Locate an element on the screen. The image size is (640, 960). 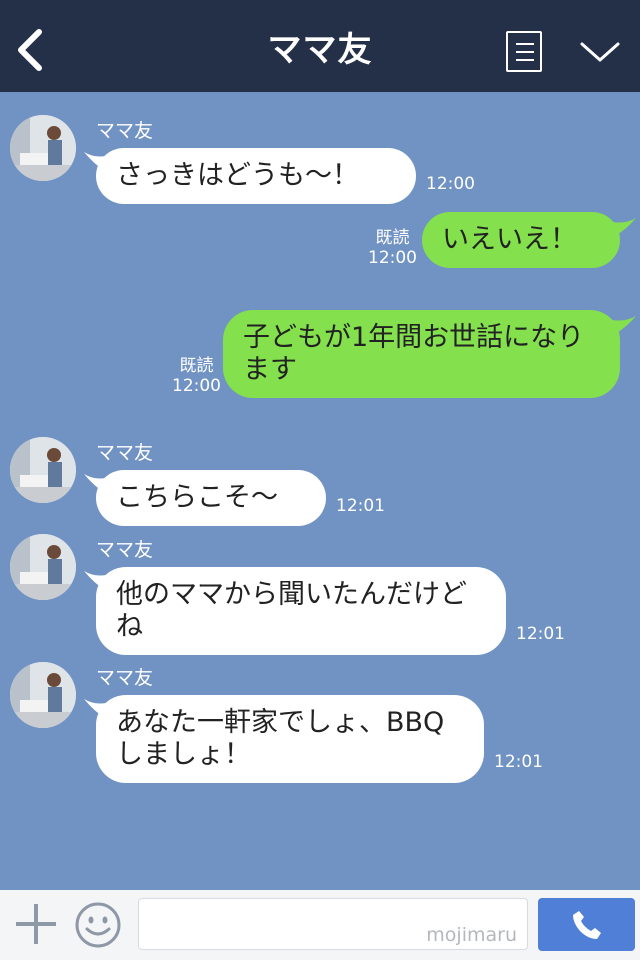
chat-header: ママ友 is located at coordinates (320, 46).